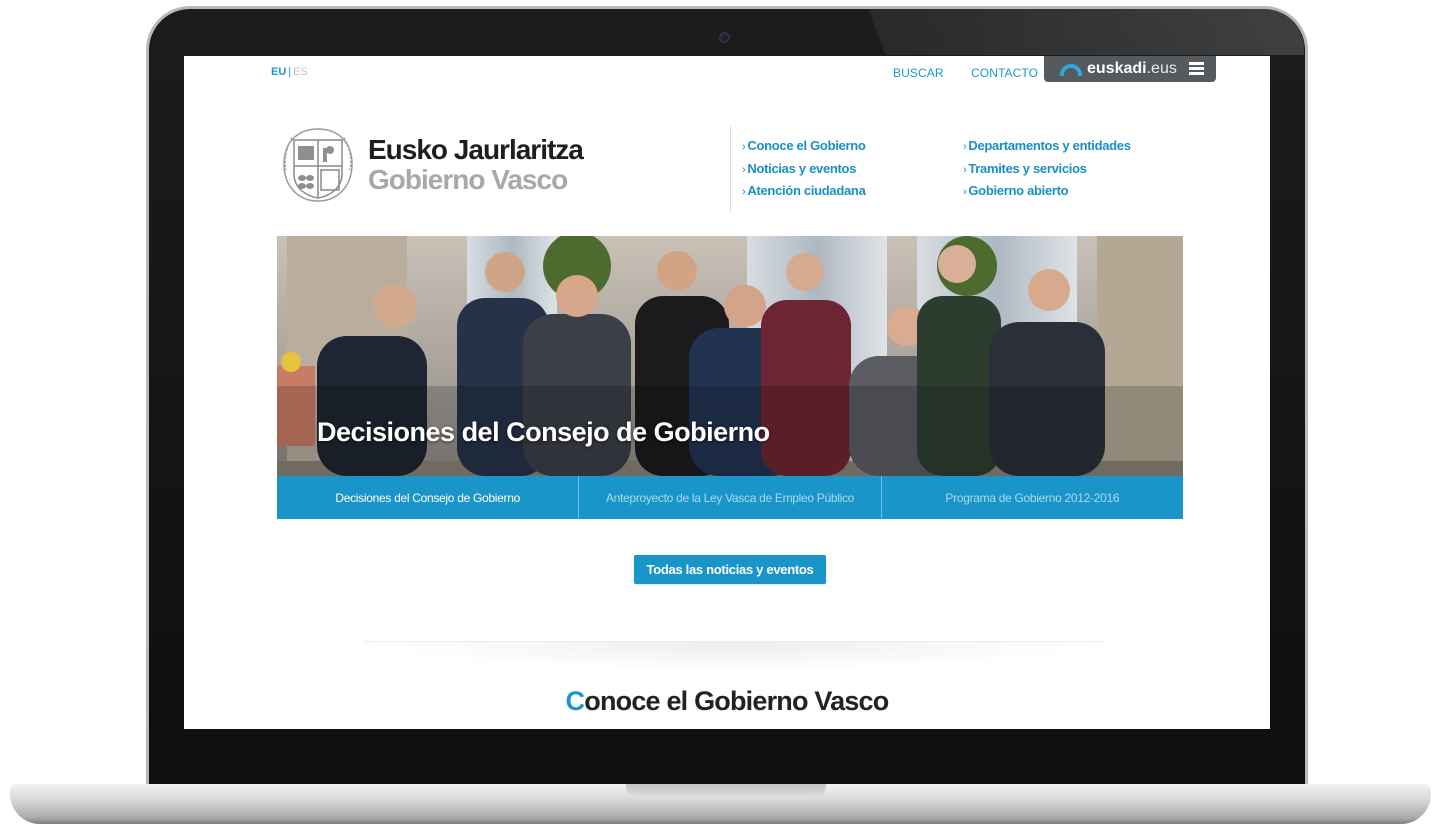 The image size is (1441, 832). What do you see at coordinates (476, 150) in the screenshot?
I see `brand-name-basque: Eusko Jaurlaritza` at bounding box center [476, 150].